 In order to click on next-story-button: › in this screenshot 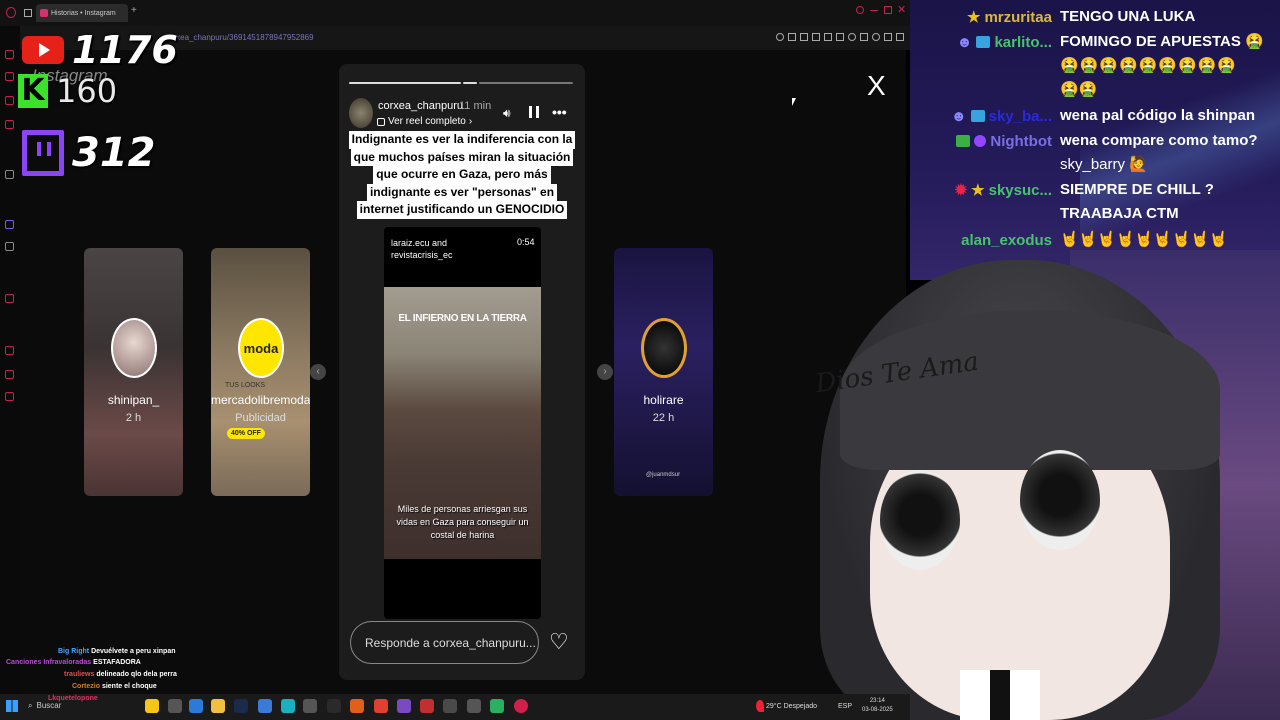, I will do `click(605, 372)`.